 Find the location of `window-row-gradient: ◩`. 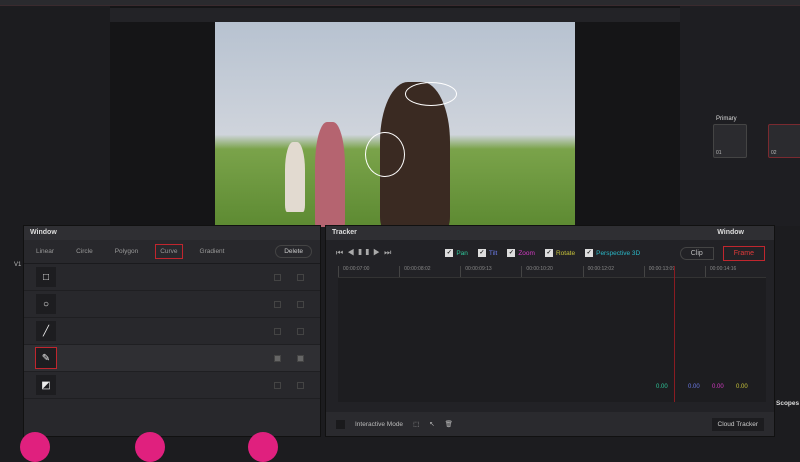

window-row-gradient: ◩ is located at coordinates (172, 385).